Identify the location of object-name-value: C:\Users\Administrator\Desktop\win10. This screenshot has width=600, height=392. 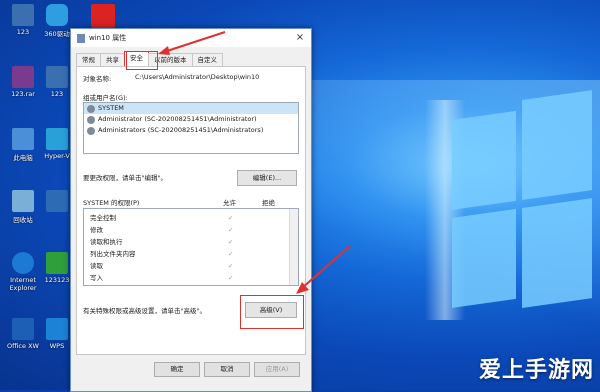
(197, 77).